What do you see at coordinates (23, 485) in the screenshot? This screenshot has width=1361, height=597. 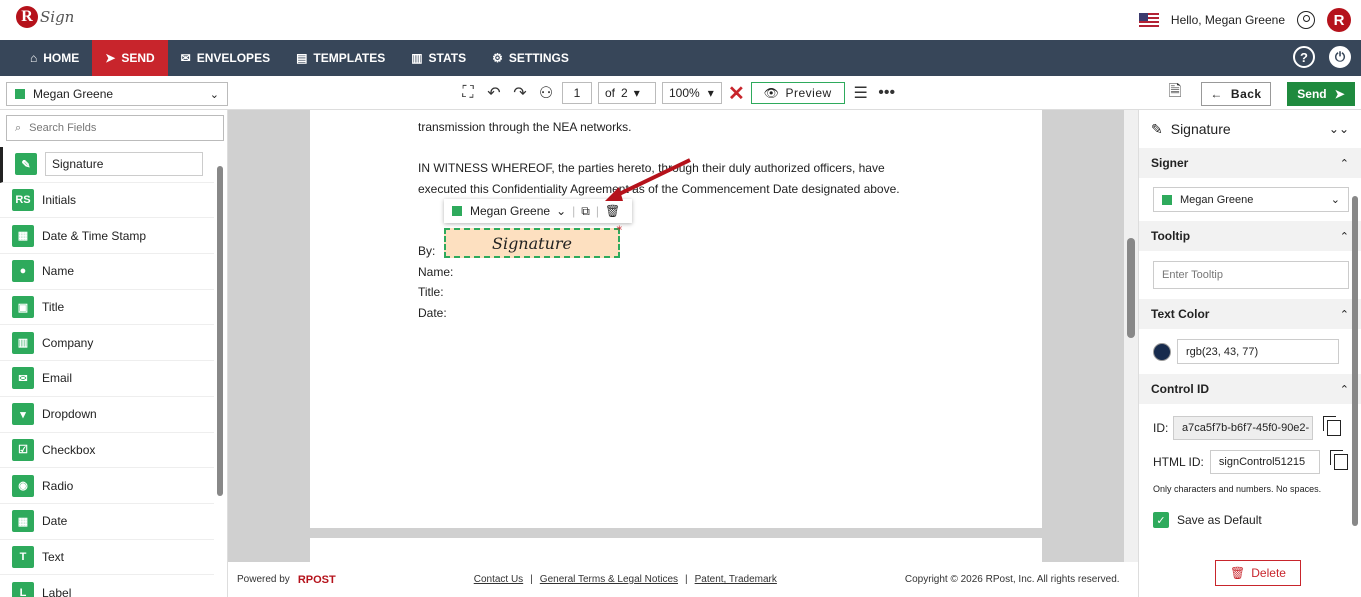 I see `radio-icon: ◉` at bounding box center [23, 485].